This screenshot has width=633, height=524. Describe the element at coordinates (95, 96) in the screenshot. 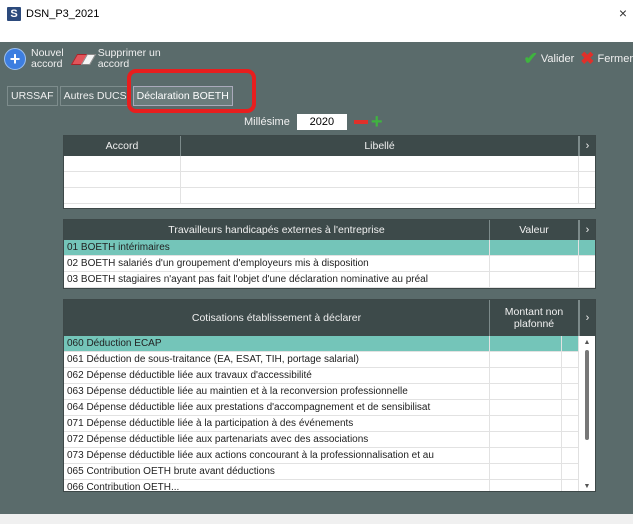

I see `tab-autres-ducs: Autres DUCS` at that location.